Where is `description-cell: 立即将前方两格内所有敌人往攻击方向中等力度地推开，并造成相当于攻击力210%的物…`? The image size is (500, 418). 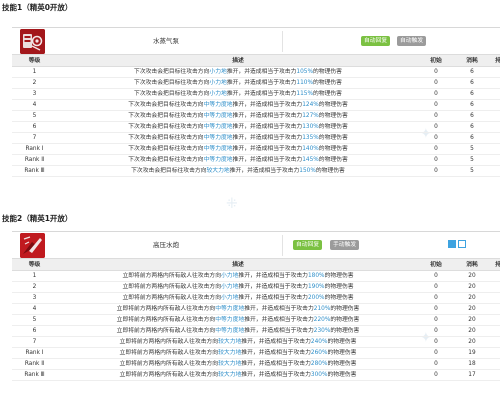 description-cell: 立即将前方两格内所有敌人往攻击方向中等力度地推开，并造成相当于攻击力210%的物… is located at coordinates (238, 309).